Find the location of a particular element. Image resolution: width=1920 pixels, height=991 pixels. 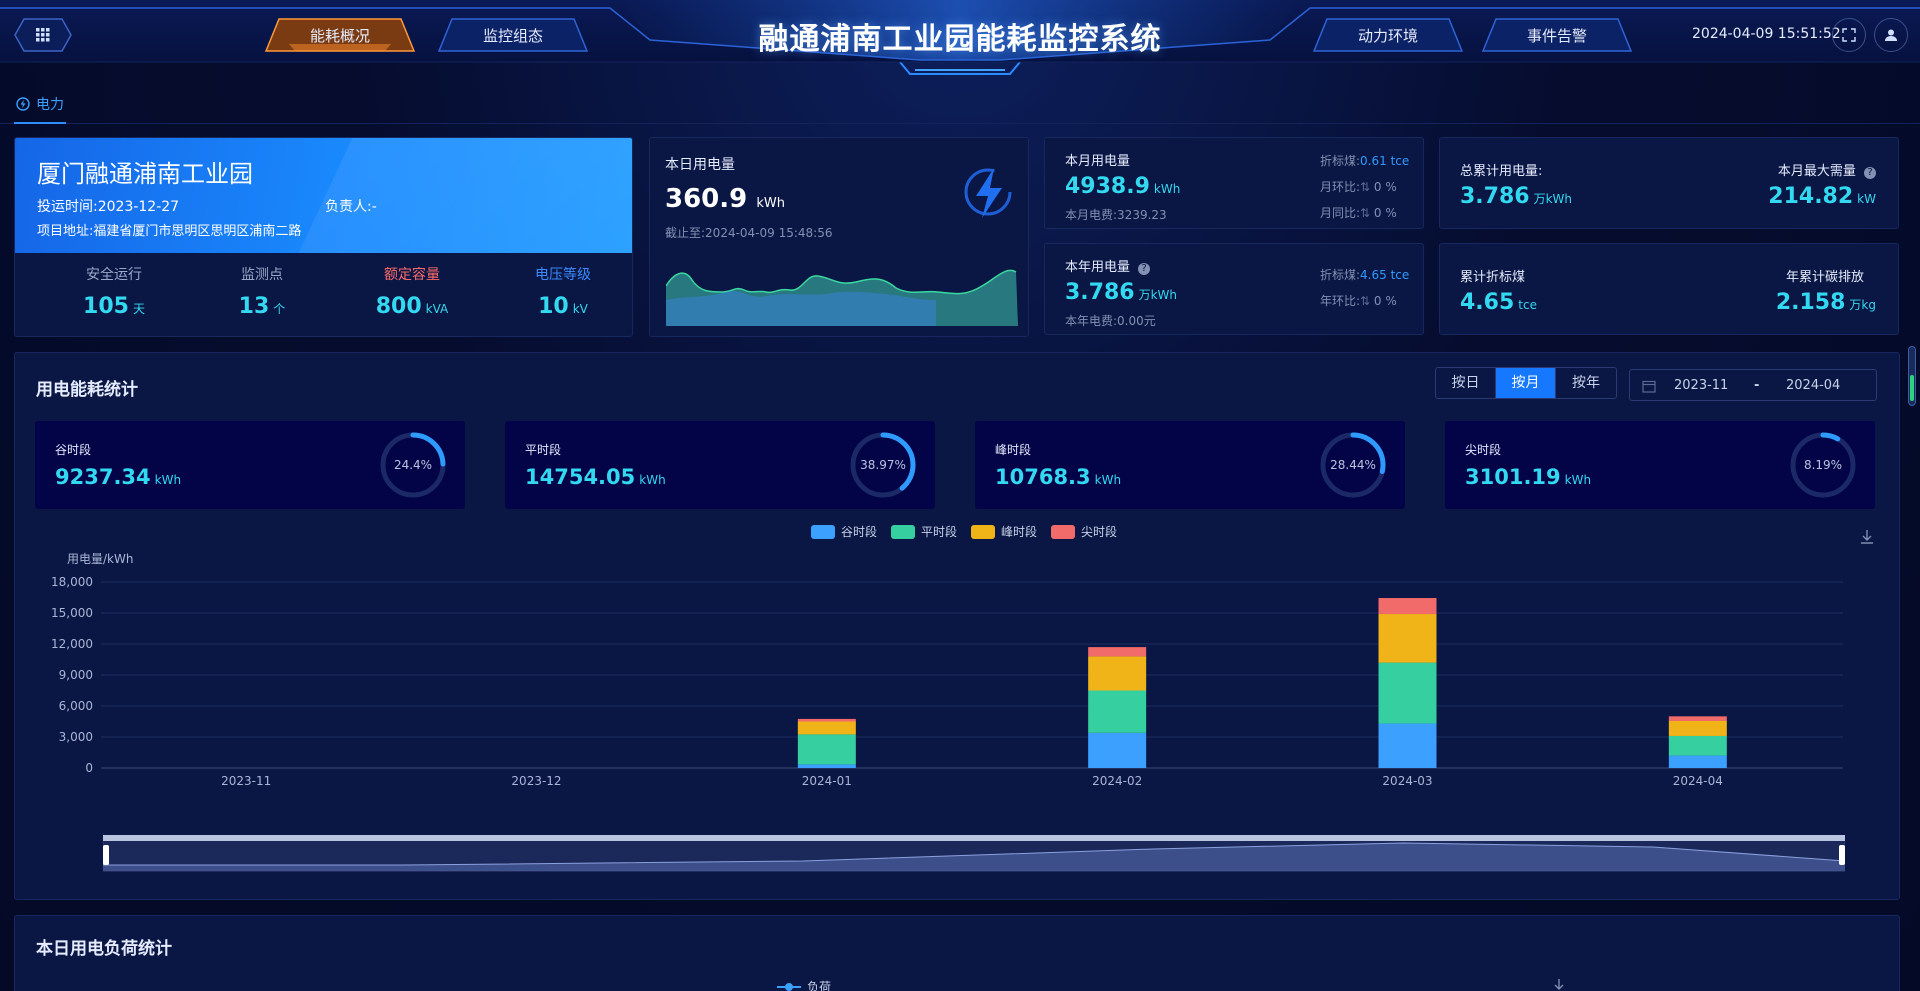

month-fee: 本月电费:3239.23 is located at coordinates (1116, 215).